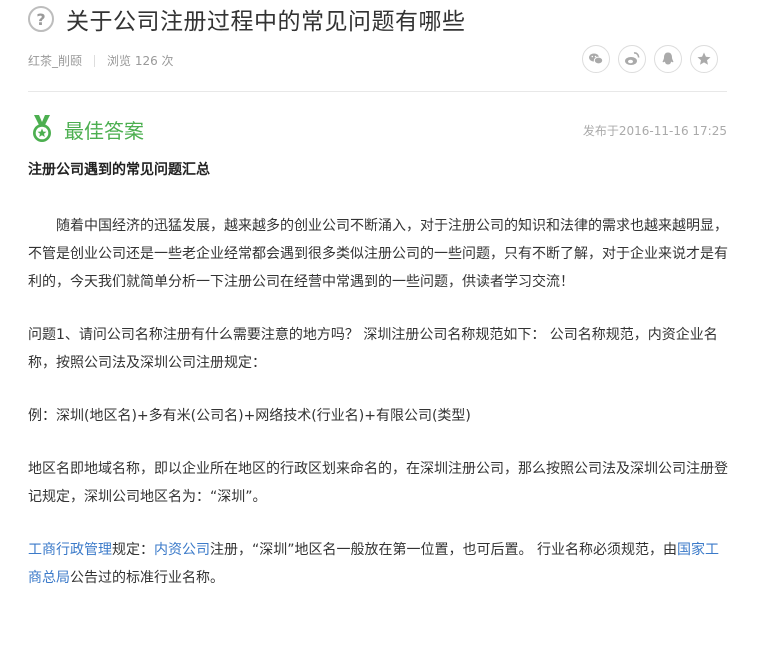 Image resolution: width=775 pixels, height=653 pixels. I want to click on best-answer-header: 最佳答案, so click(87, 129).